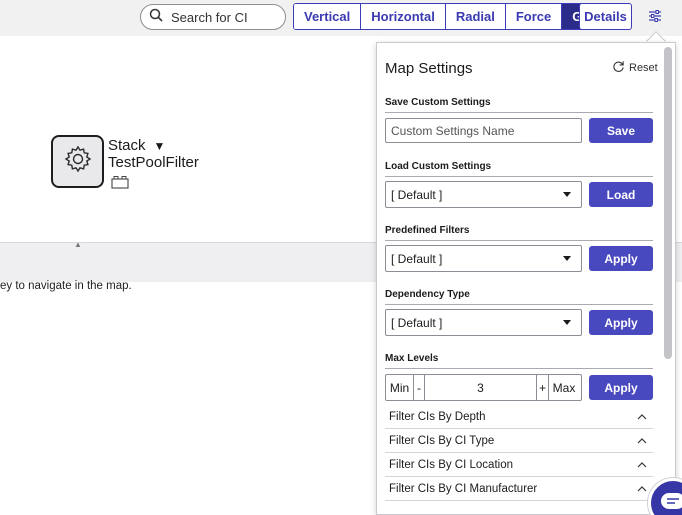 Image resolution: width=682 pixels, height=515 pixels. I want to click on decrement-button: -, so click(419, 387).